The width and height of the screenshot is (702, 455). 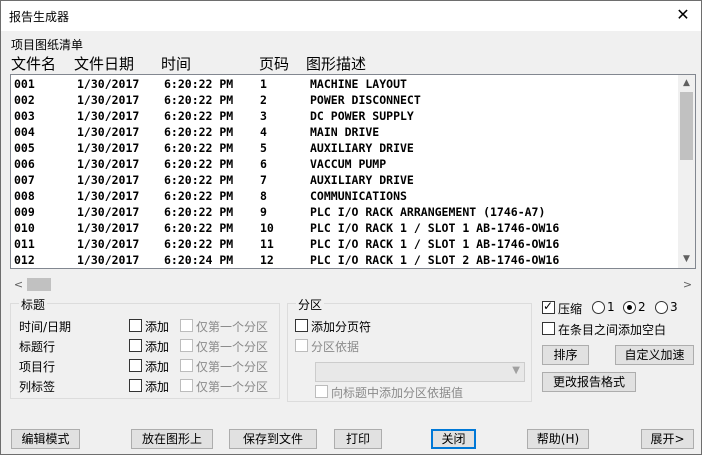 What do you see at coordinates (310, 304) in the screenshot?
I see `partition-group-label: 分区` at bounding box center [310, 304].